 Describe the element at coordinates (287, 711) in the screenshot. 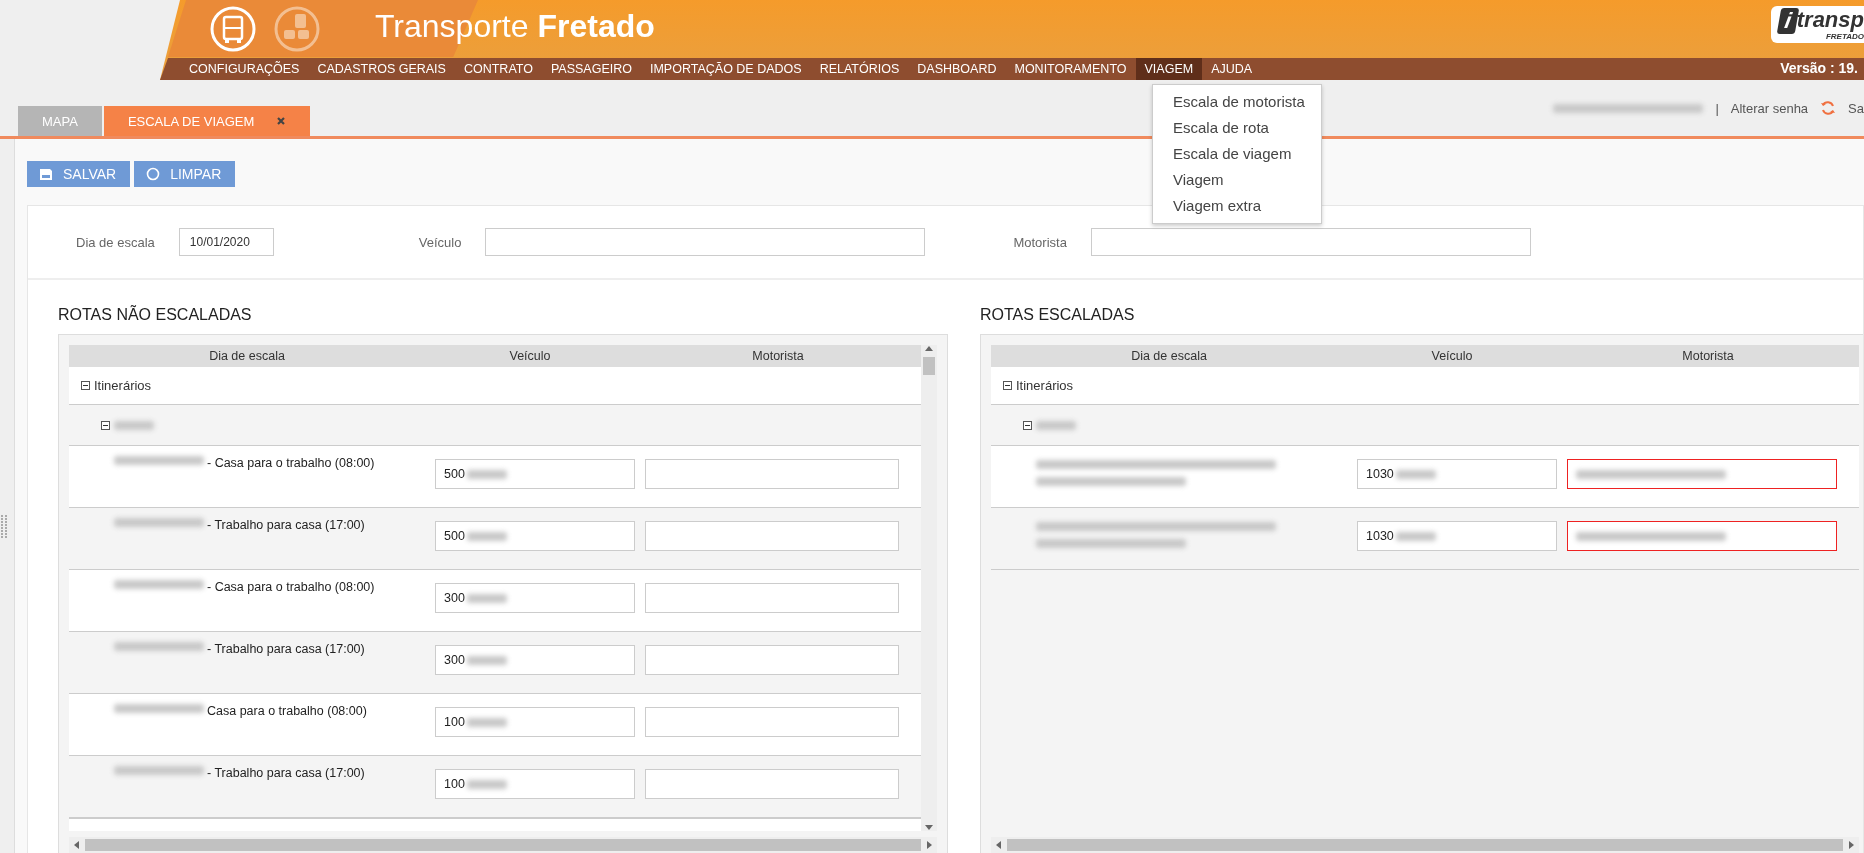

I see `route-text: Casa para o trabalho (08:00)` at that location.